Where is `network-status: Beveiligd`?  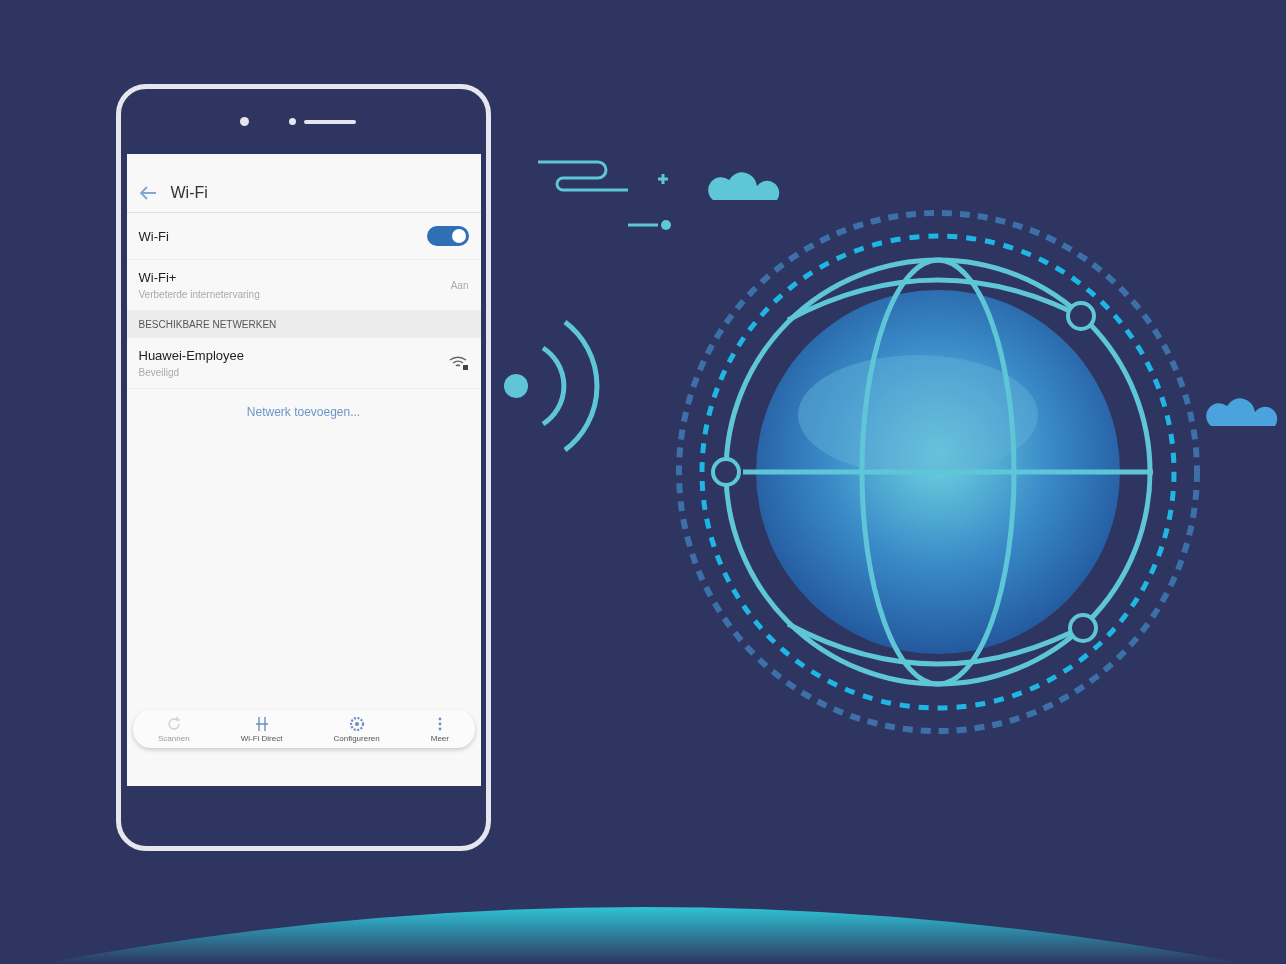
network-status: Beveiligd is located at coordinates (159, 372).